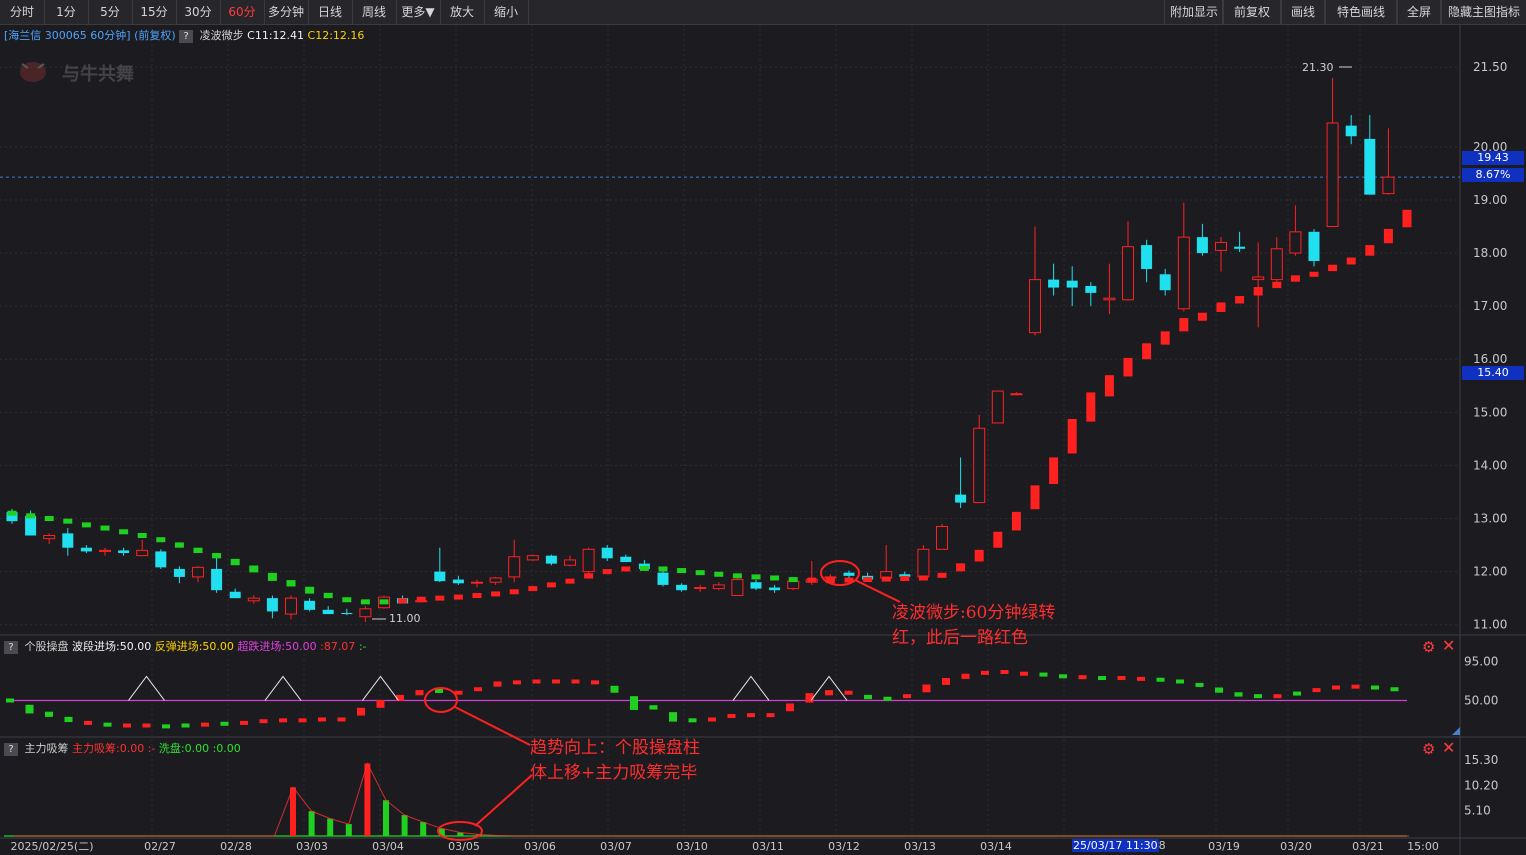 This screenshot has width=1526, height=855. What do you see at coordinates (462, 12) in the screenshot?
I see `toolbar-btn-10: 放大` at bounding box center [462, 12].